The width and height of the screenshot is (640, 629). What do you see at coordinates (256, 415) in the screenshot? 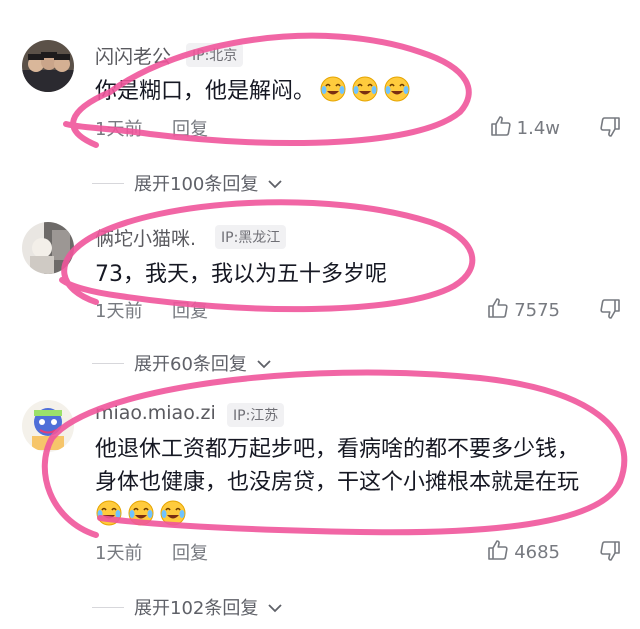
I see `ip-location-tag: IP:江苏` at bounding box center [256, 415].